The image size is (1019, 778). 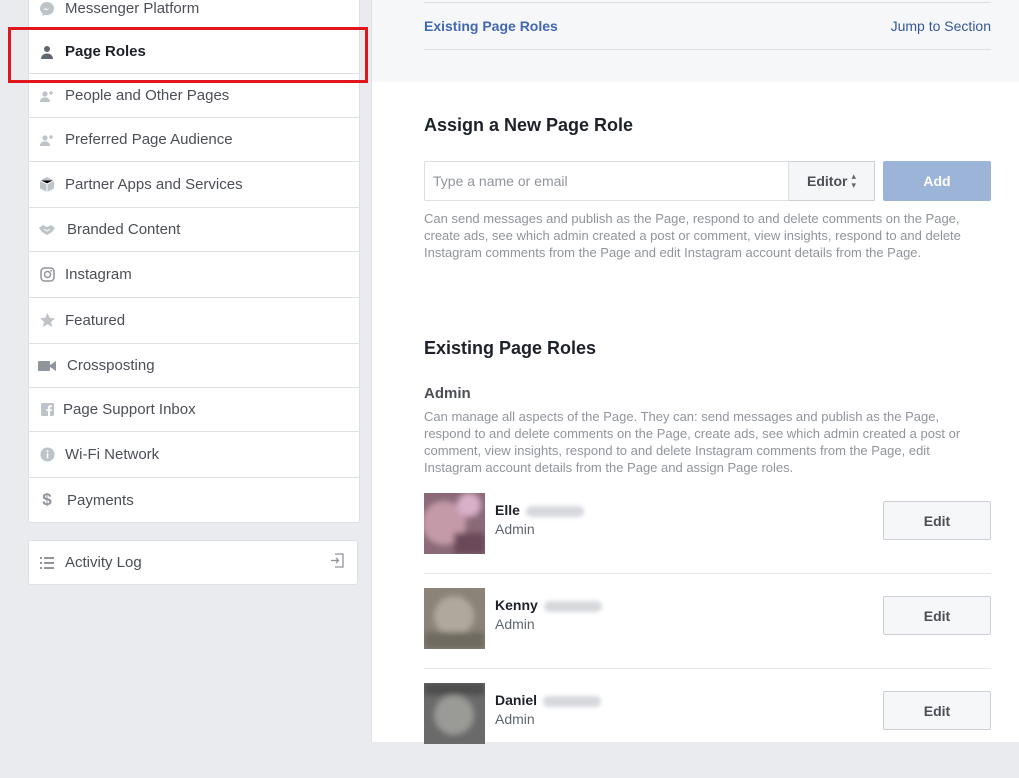 What do you see at coordinates (112, 454) in the screenshot?
I see `sidebar-item-label: Wi-Fi Network` at bounding box center [112, 454].